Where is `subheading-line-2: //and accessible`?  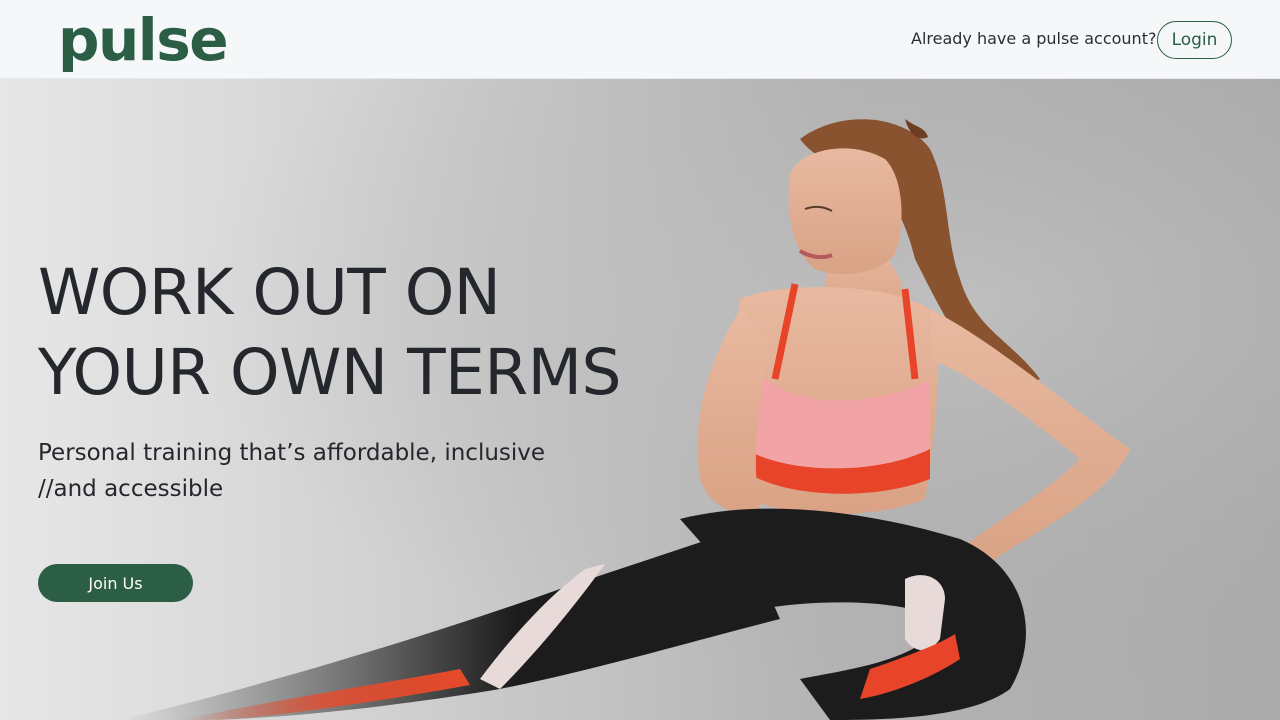
subheading-line-2: //and accessible is located at coordinates (131, 489).